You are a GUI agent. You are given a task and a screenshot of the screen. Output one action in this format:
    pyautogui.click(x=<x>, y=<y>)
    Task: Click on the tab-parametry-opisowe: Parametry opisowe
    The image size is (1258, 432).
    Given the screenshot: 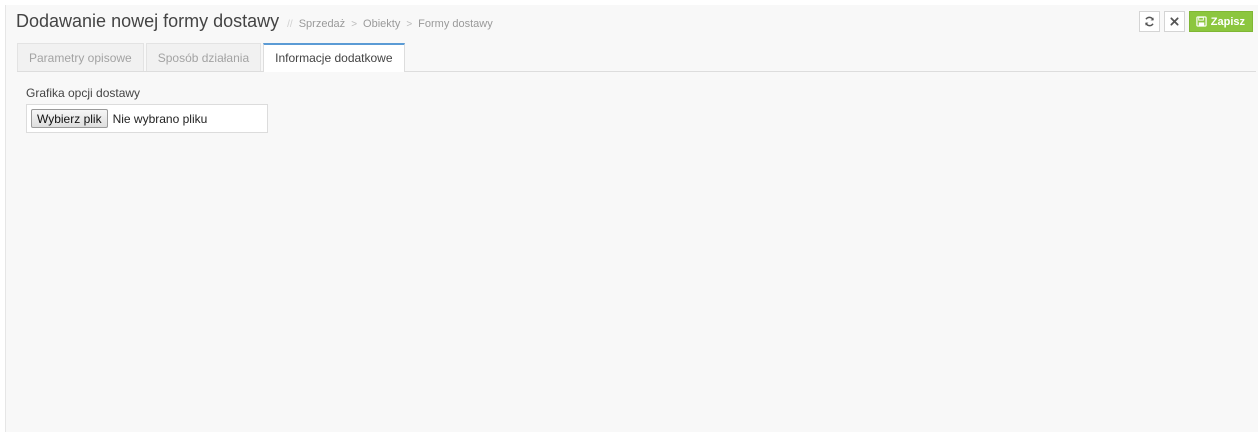 What is the action you would take?
    pyautogui.click(x=80, y=57)
    